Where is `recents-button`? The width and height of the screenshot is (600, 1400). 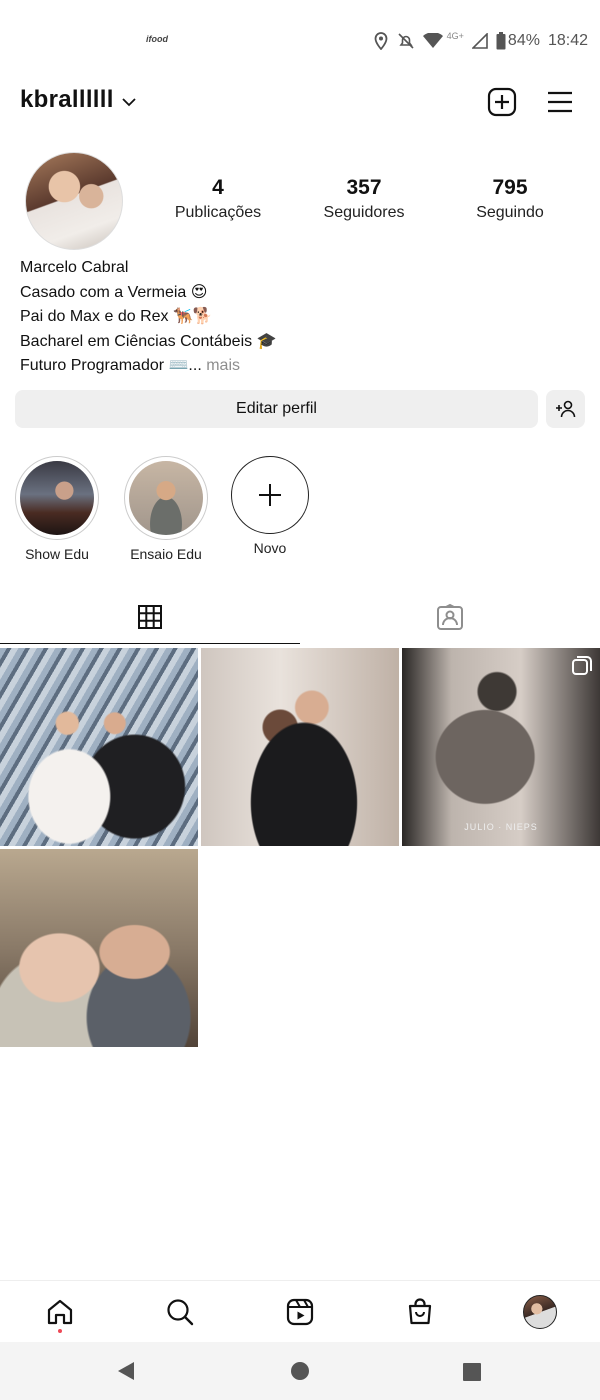 recents-button is located at coordinates (472, 1374).